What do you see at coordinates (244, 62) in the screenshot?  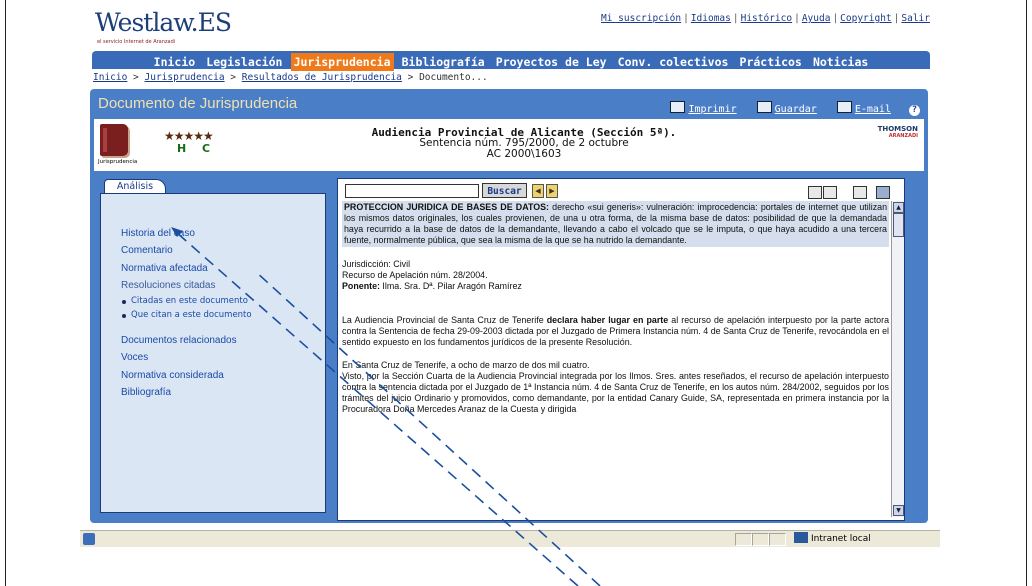 I see `nav-legislacion: Legislación` at bounding box center [244, 62].